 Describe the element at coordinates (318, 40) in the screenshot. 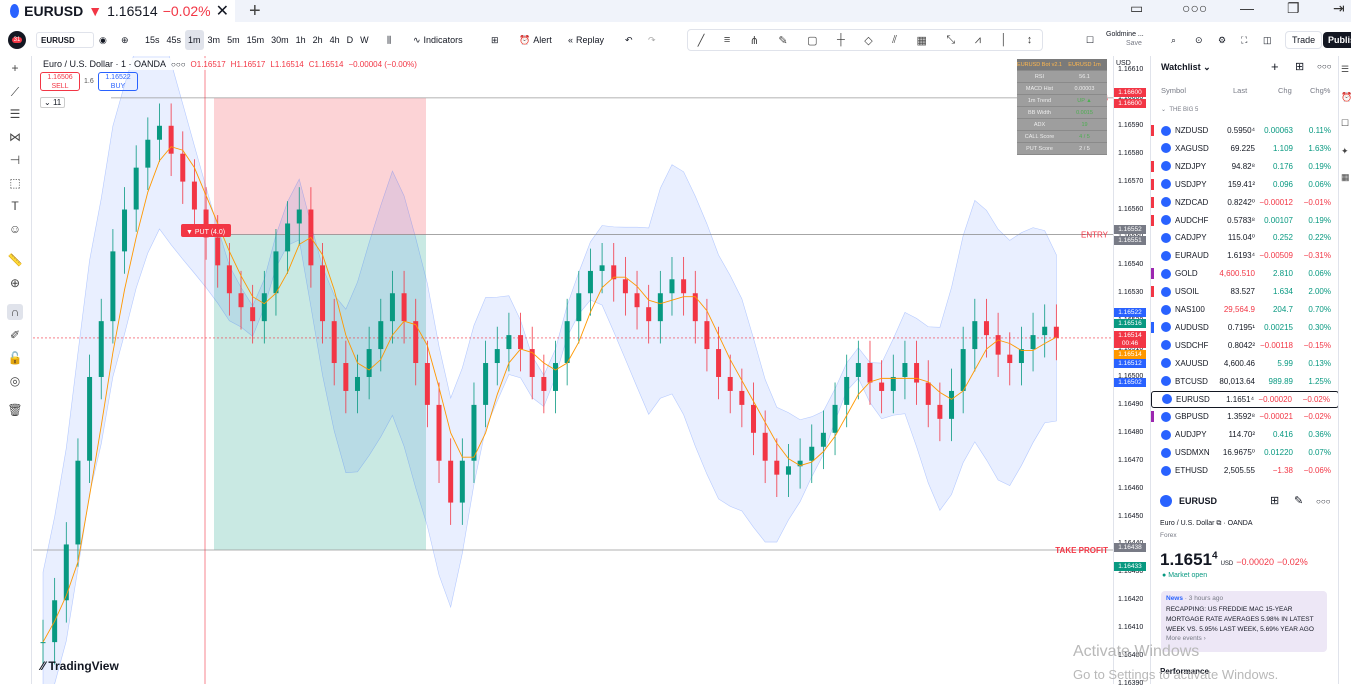

I see `interval-2h: 2h` at that location.